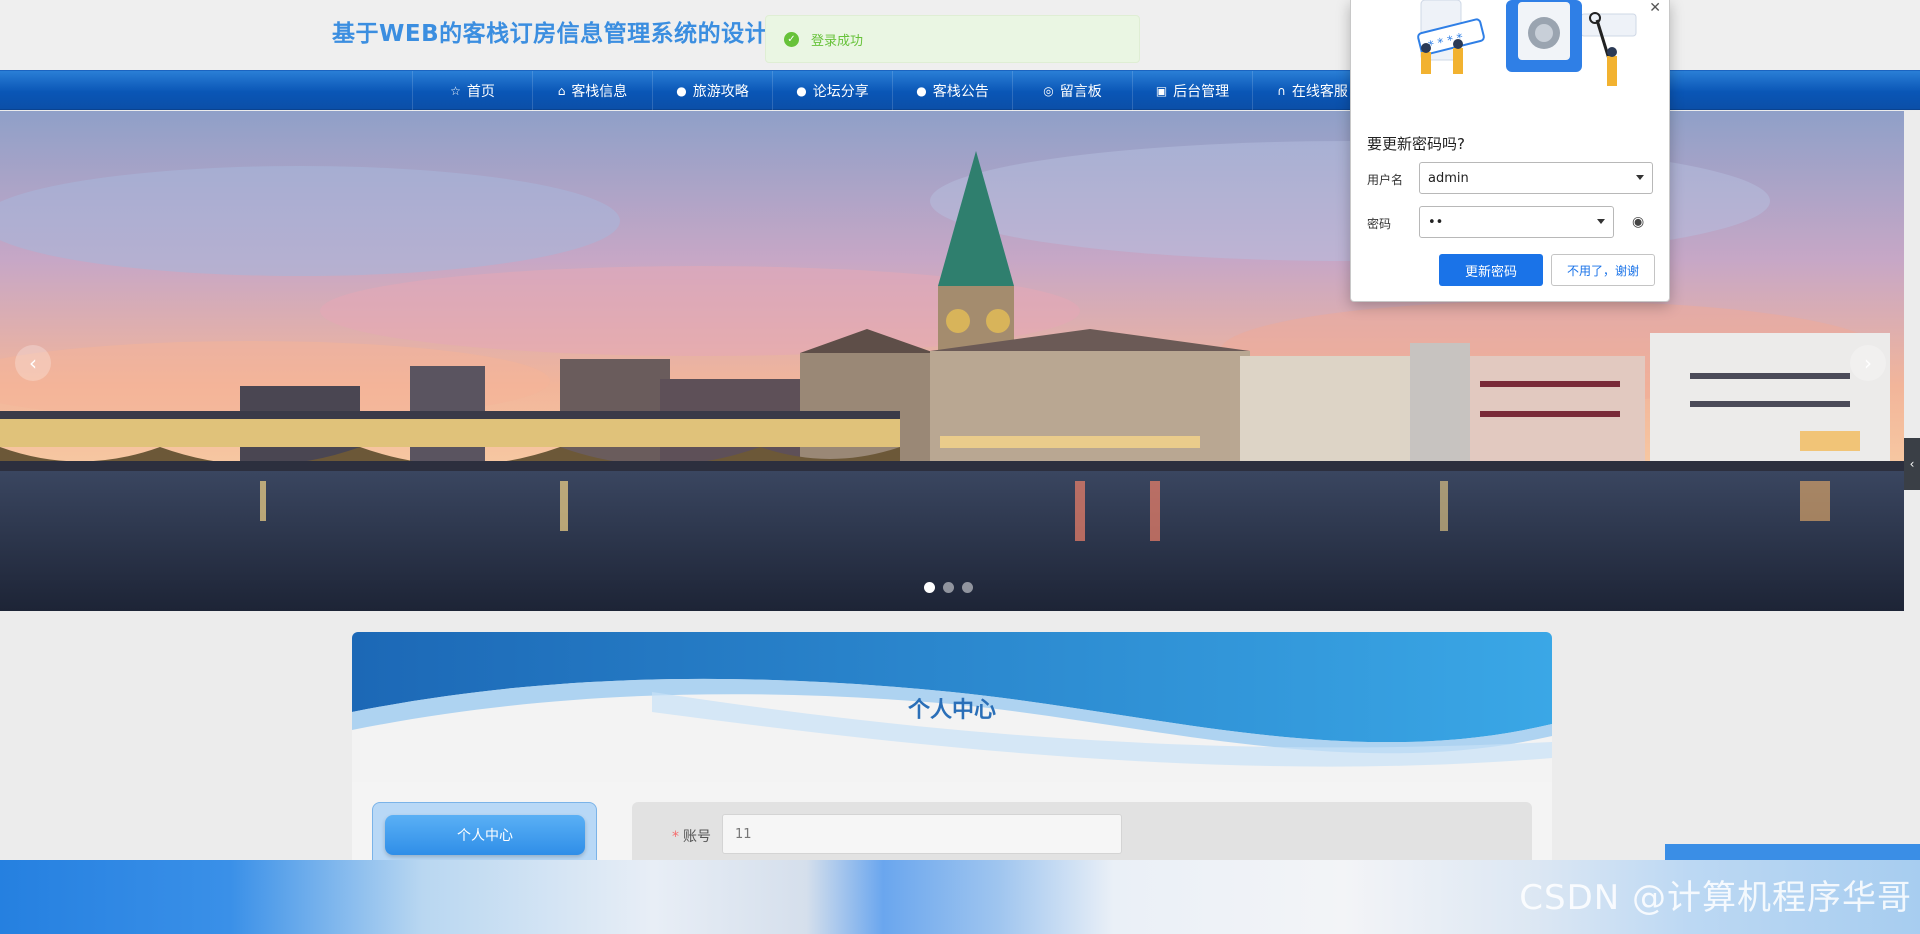 Image resolution: width=1920 pixels, height=934 pixels. I want to click on carousel-indicators, so click(948, 587).